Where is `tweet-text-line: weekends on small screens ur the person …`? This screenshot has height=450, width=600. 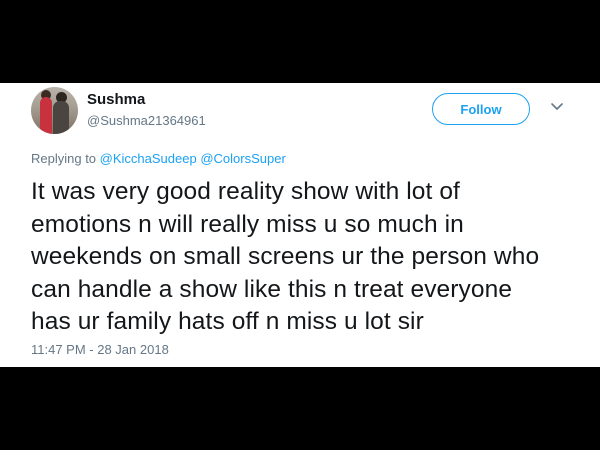 tweet-text-line: weekends on small screens ur the person … is located at coordinates (285, 256).